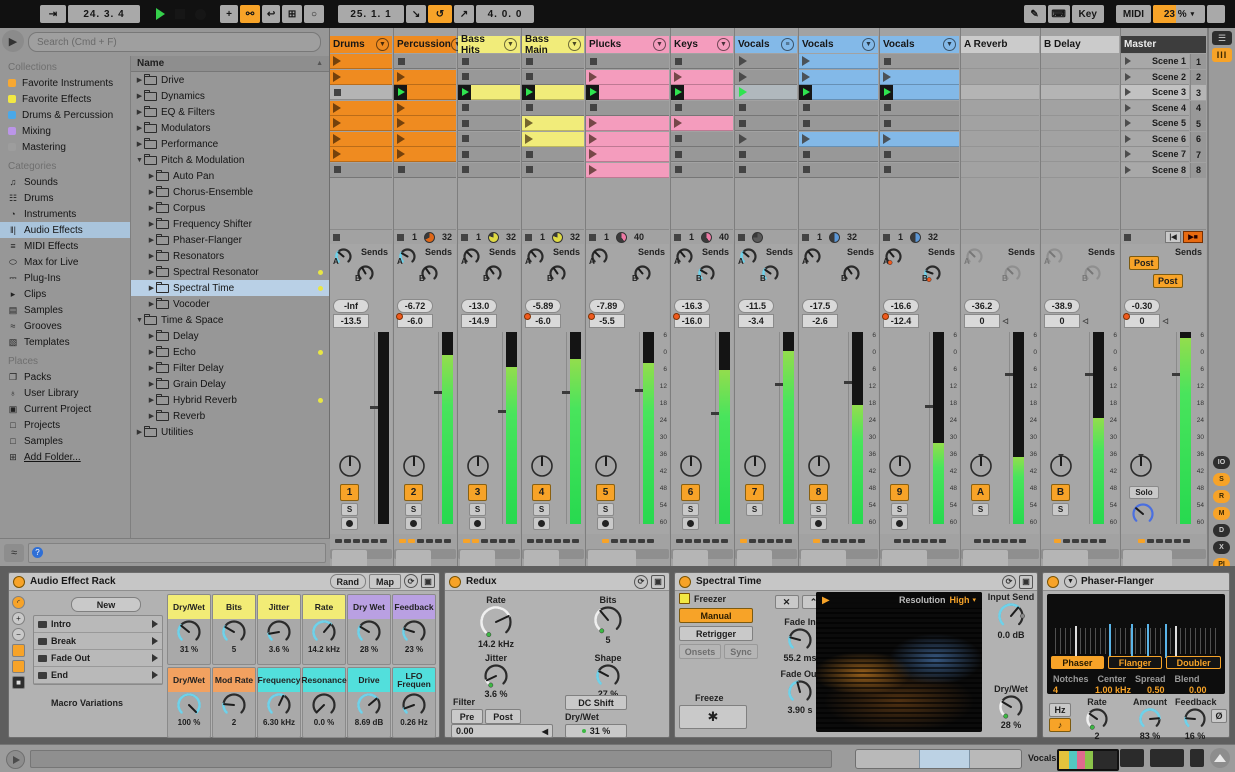  What do you see at coordinates (838, 44) in the screenshot?
I see `track-header: Vocals ▼` at bounding box center [838, 44].